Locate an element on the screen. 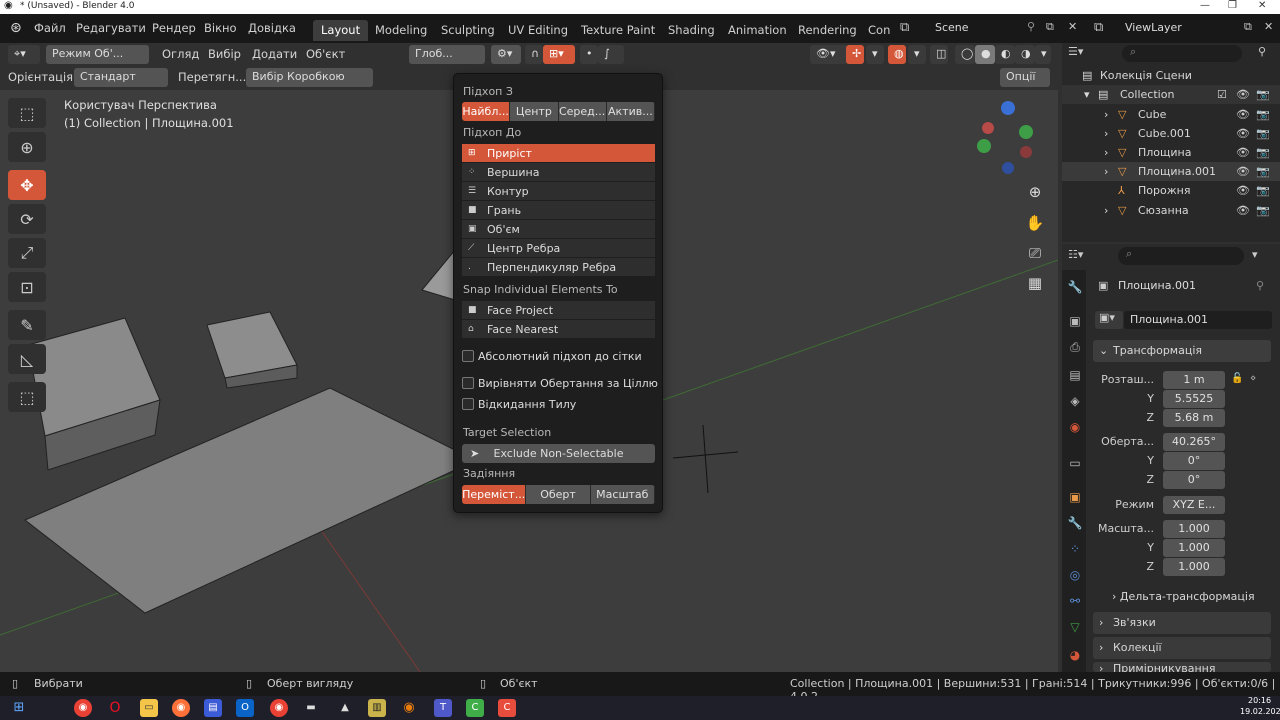 This screenshot has width=1280, height=720. options-dropdown: Опції is located at coordinates (1025, 77).